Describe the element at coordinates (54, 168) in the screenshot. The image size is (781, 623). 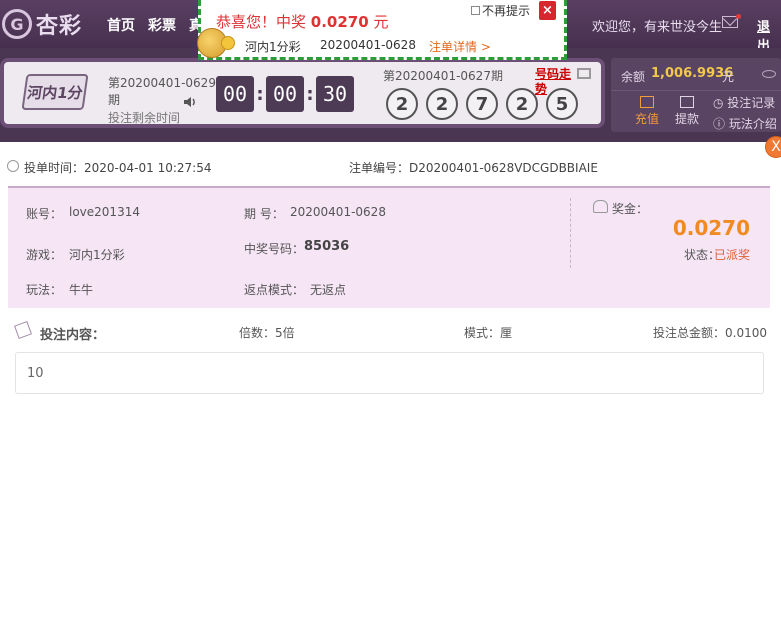
I see `bet-time-label: 投单时间：` at that location.